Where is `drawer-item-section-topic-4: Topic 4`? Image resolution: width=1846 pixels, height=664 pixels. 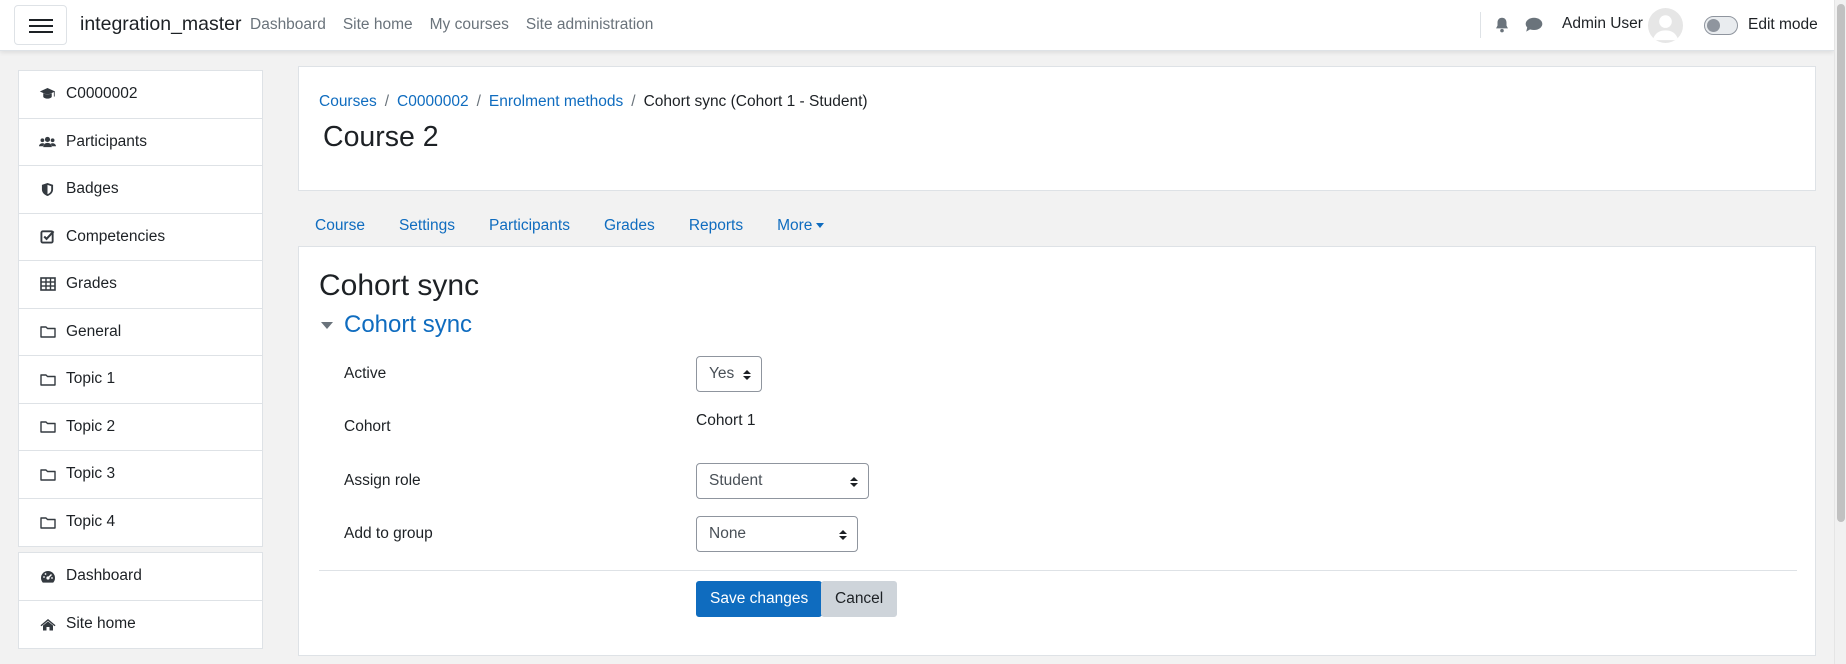 drawer-item-section-topic-4: Topic 4 is located at coordinates (140, 523).